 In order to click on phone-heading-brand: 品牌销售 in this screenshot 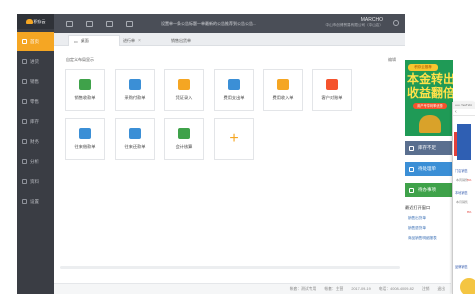, I will do `click(461, 267)`.